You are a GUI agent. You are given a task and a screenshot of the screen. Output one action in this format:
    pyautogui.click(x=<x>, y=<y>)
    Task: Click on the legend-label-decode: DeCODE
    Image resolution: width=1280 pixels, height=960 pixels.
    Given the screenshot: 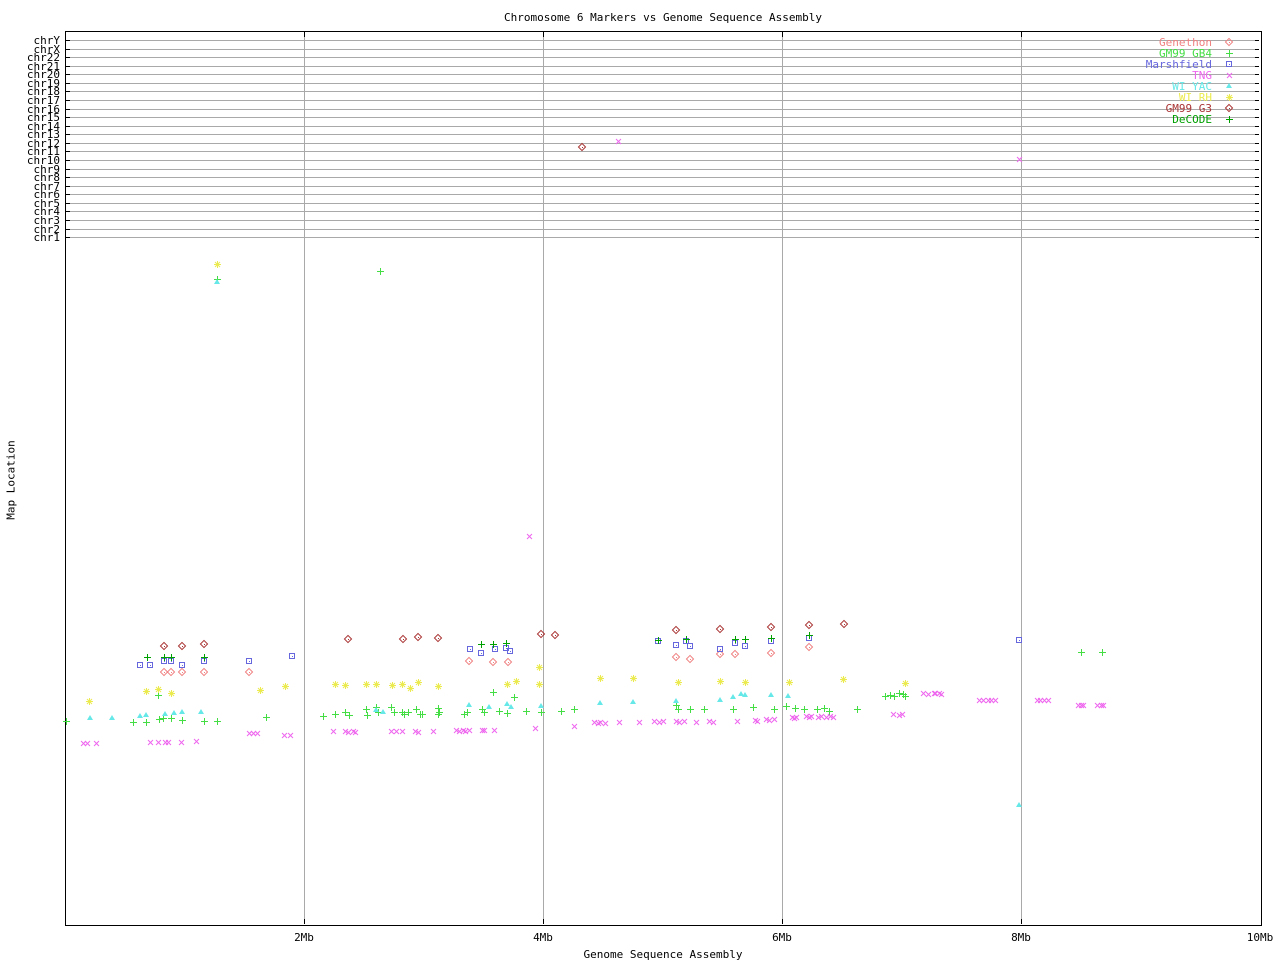 What is the action you would take?
    pyautogui.click(x=1192, y=119)
    